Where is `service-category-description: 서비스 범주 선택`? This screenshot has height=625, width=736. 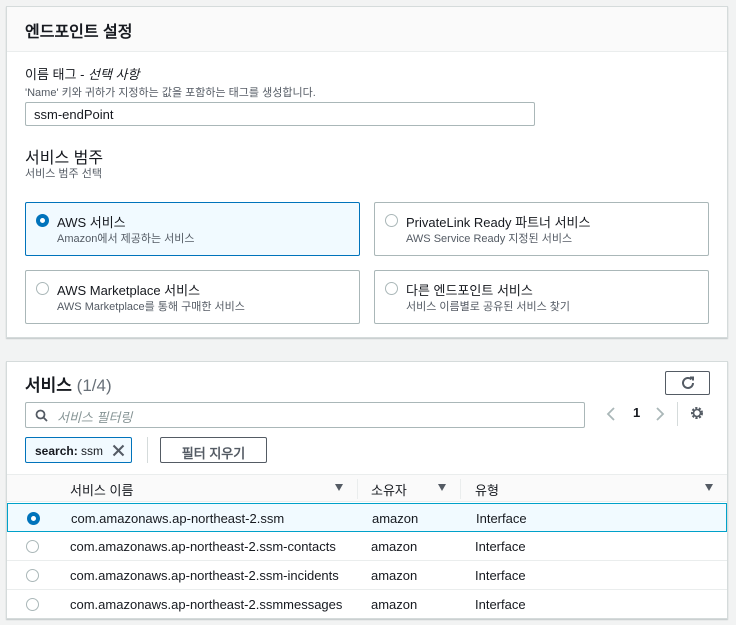
service-category-description: 서비스 범주 선택 is located at coordinates (63, 174).